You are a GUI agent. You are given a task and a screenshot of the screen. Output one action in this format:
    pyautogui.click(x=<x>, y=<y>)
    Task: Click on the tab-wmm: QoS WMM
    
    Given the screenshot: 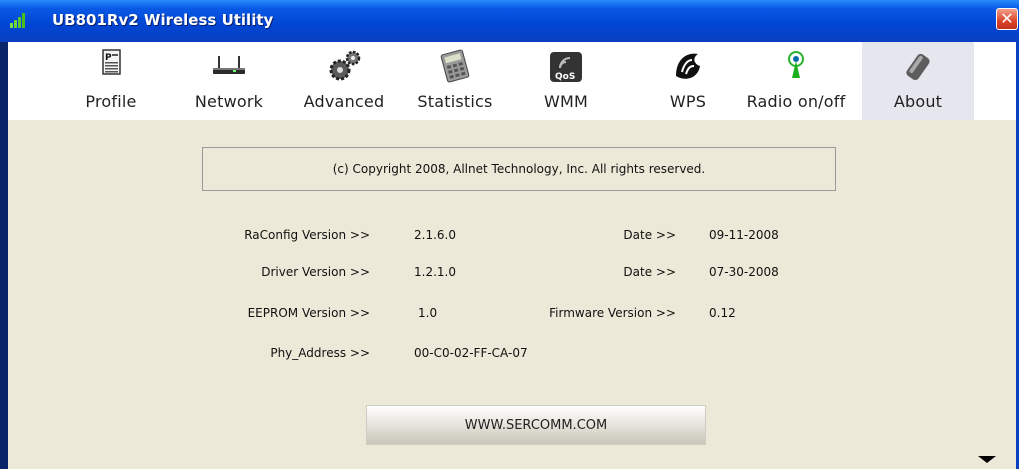 What is the action you would take?
    pyautogui.click(x=566, y=81)
    